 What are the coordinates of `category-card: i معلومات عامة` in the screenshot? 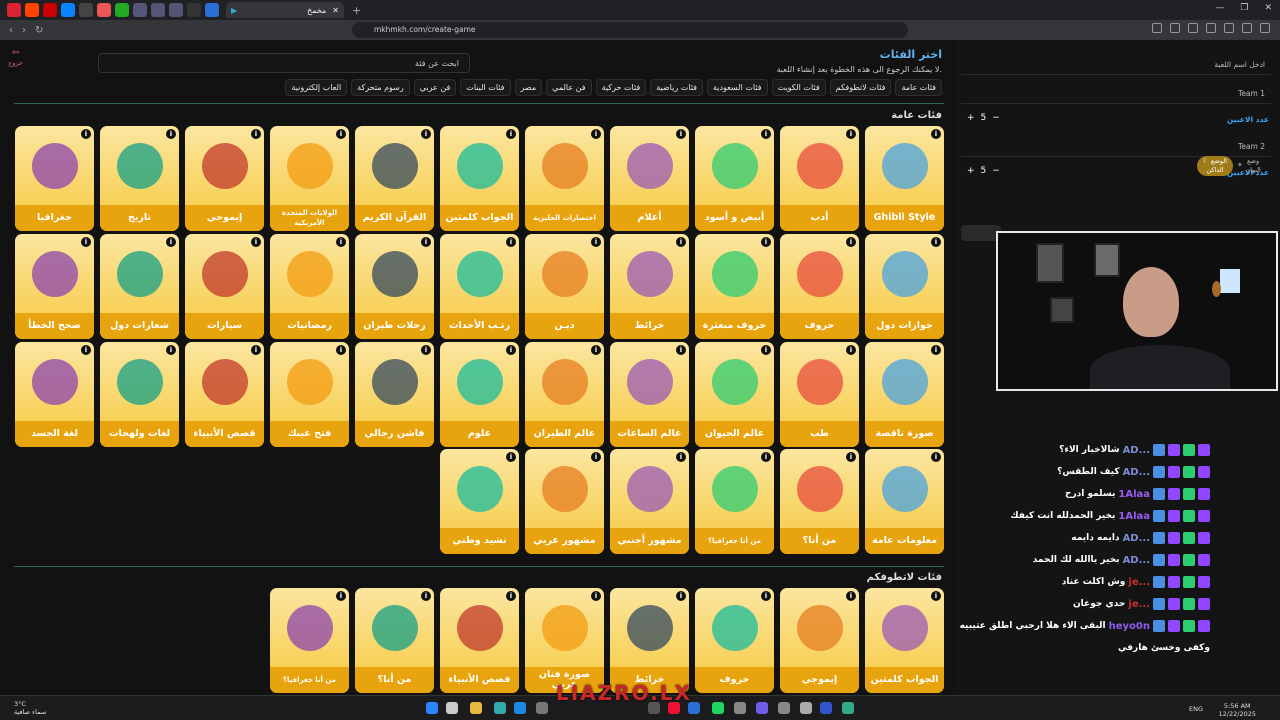 It's located at (904, 501).